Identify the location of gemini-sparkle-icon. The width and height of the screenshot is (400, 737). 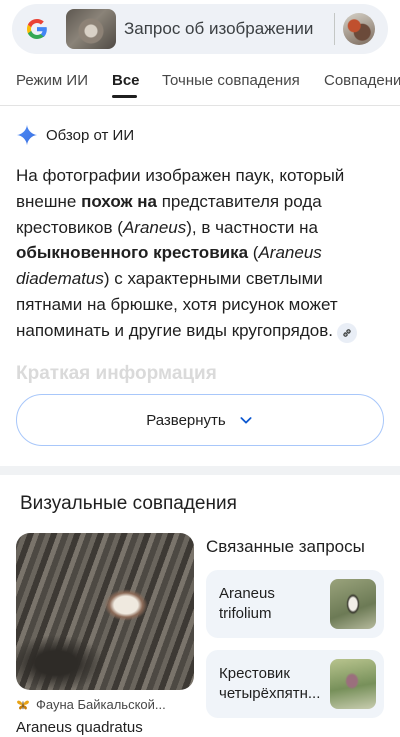
(27, 135).